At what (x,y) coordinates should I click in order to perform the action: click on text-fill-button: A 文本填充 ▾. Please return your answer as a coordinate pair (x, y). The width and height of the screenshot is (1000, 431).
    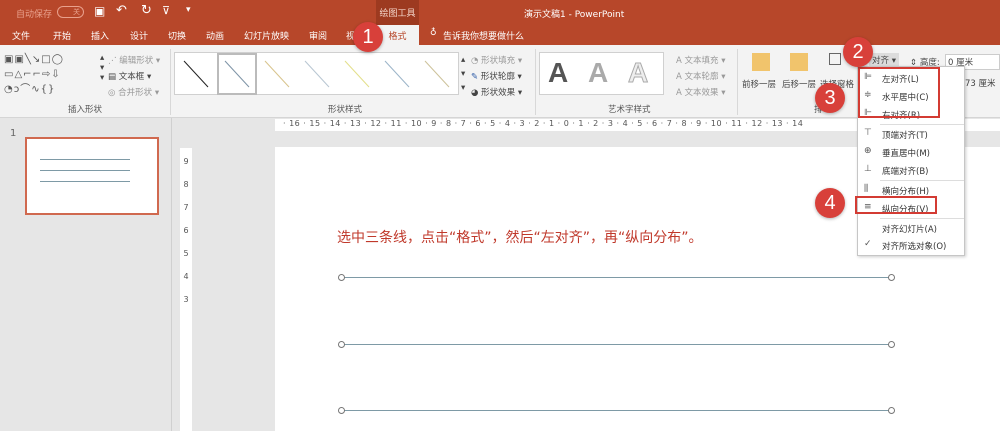
    Looking at the image, I should click on (701, 60).